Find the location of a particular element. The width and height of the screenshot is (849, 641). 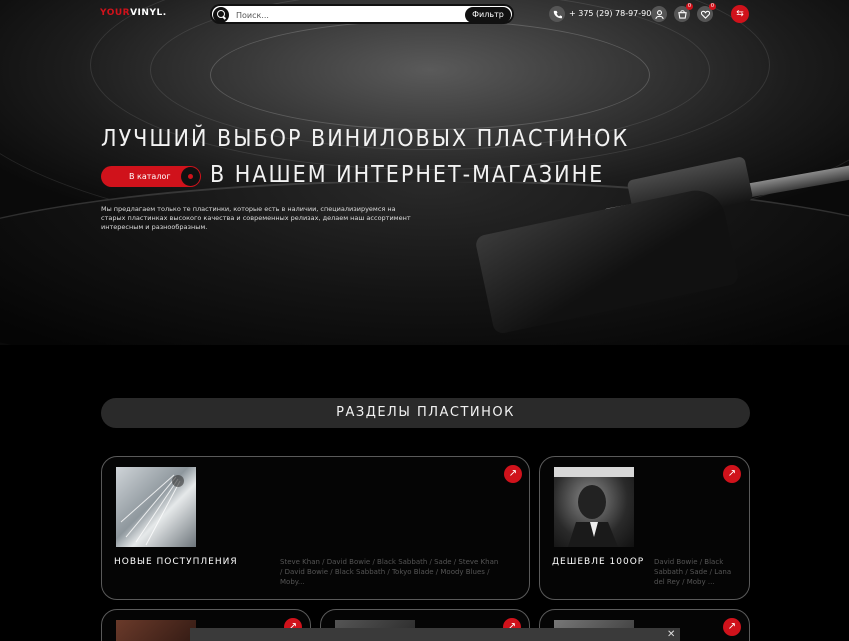

catalog-button-label: В каталог is located at coordinates (150, 176).